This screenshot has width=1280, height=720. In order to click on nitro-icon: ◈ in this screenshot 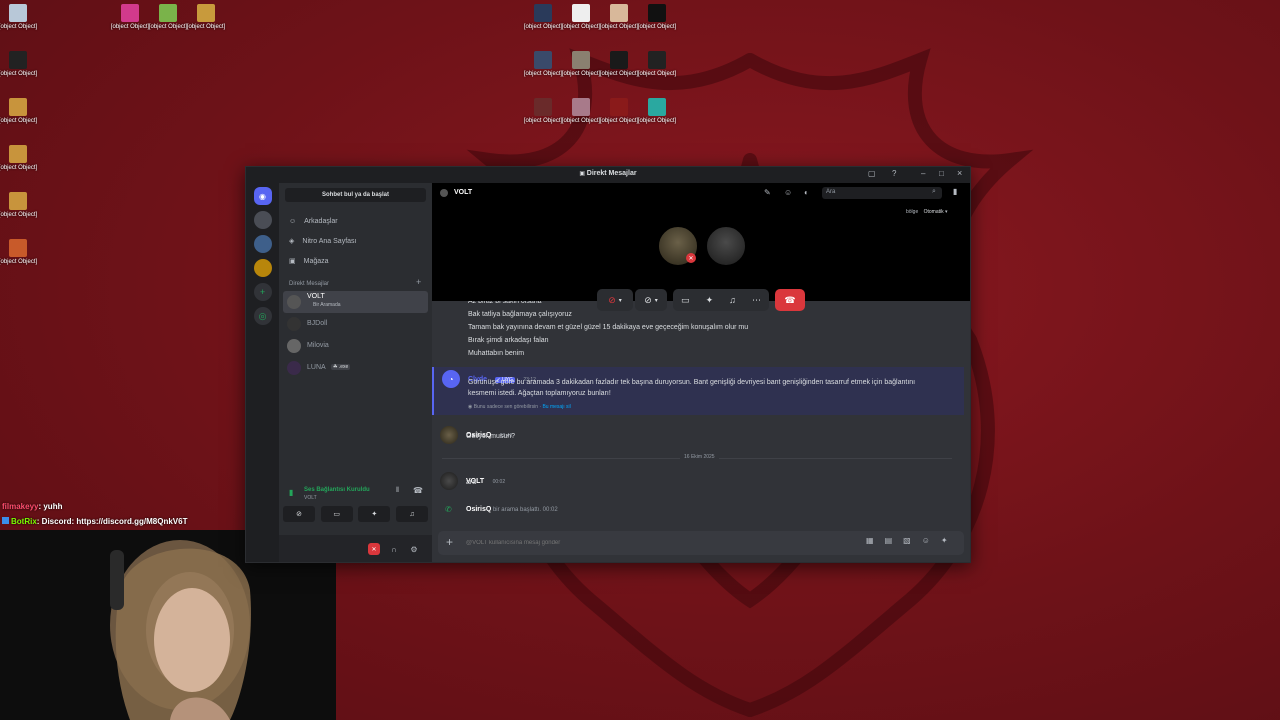, I will do `click(292, 241)`.